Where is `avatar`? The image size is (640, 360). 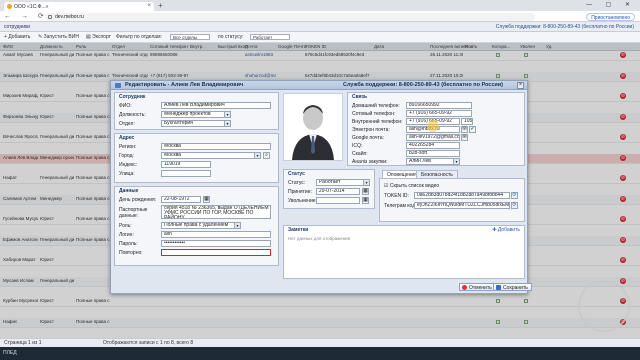
avatar is located at coordinates (313, 127).